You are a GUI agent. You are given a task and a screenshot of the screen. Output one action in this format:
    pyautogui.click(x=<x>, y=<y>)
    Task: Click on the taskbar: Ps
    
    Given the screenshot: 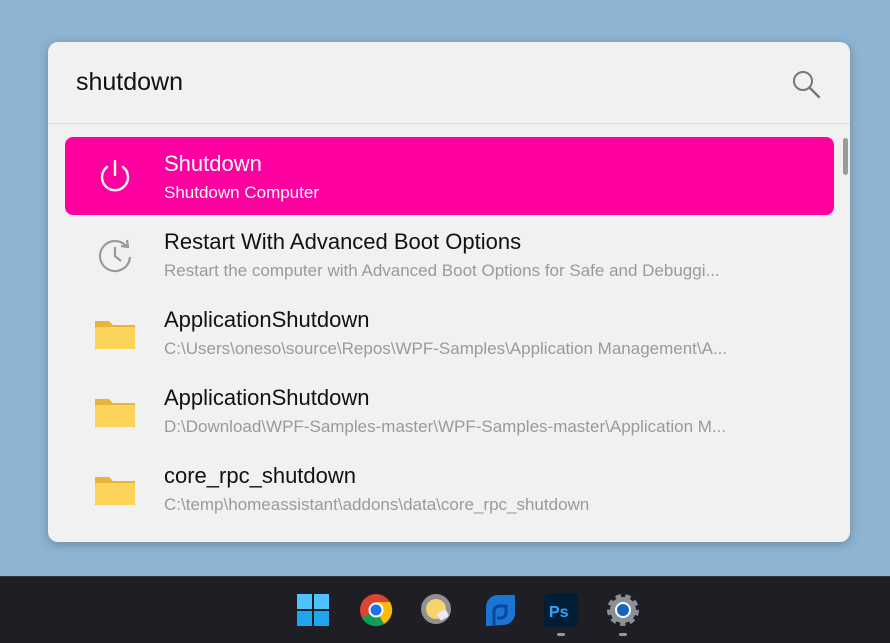 What is the action you would take?
    pyautogui.click(x=445, y=609)
    